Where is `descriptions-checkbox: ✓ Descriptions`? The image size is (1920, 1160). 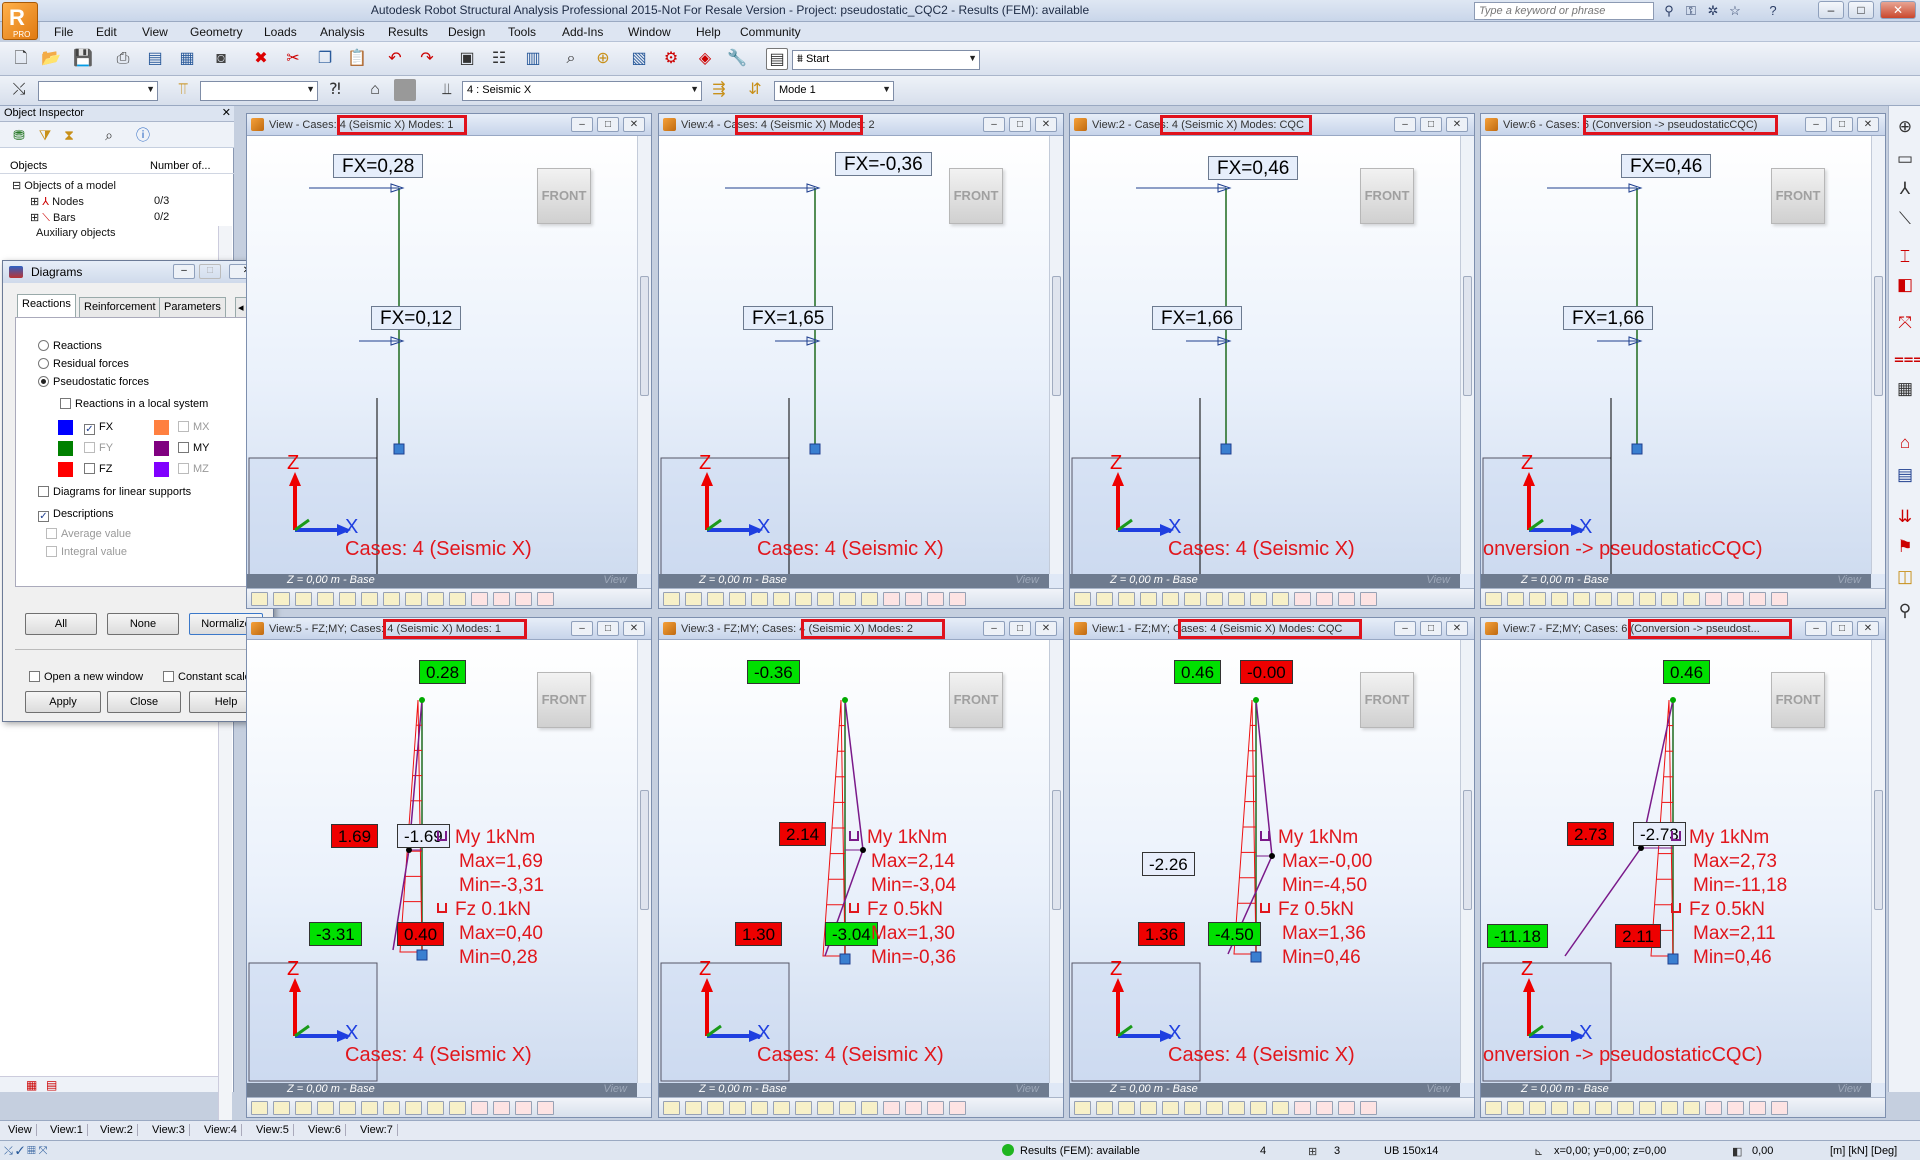
descriptions-checkbox: ✓ Descriptions is located at coordinates (76, 515).